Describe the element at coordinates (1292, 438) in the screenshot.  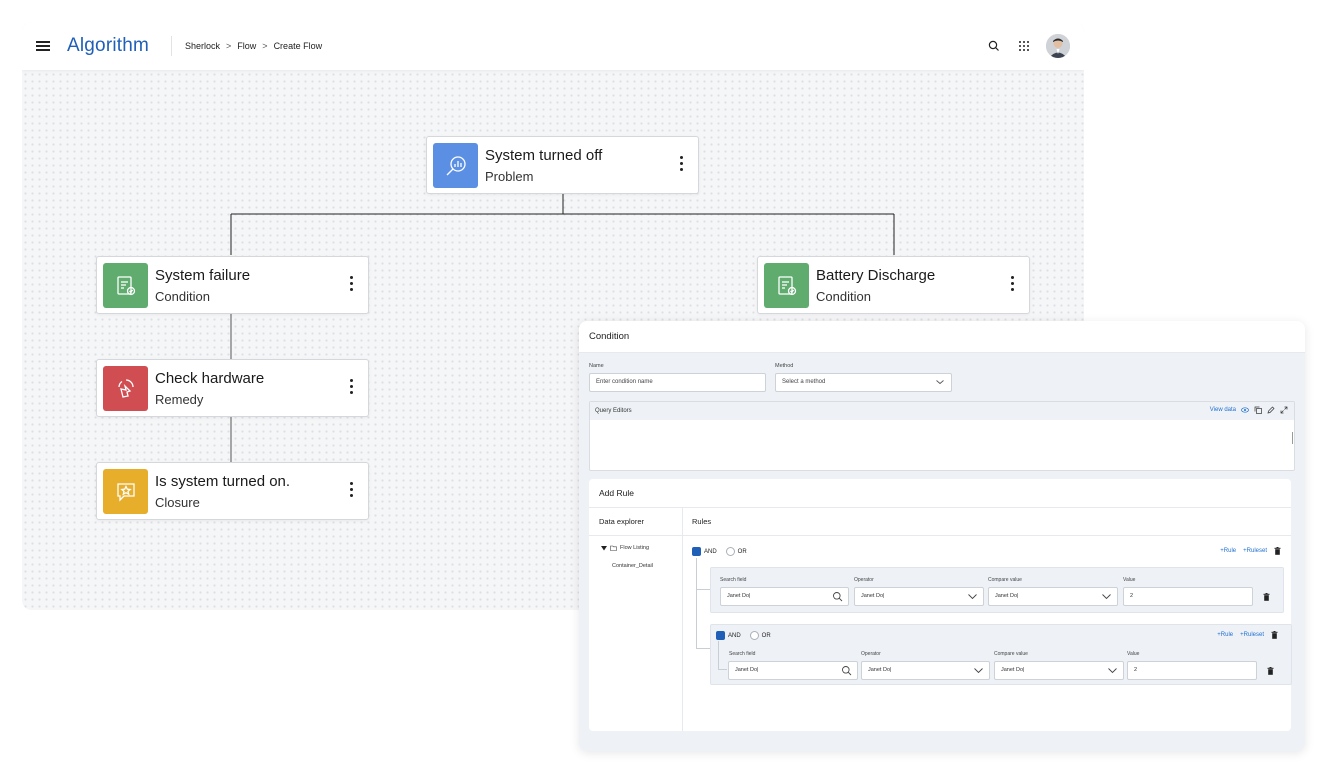
I see `editor-scrollbar` at that location.